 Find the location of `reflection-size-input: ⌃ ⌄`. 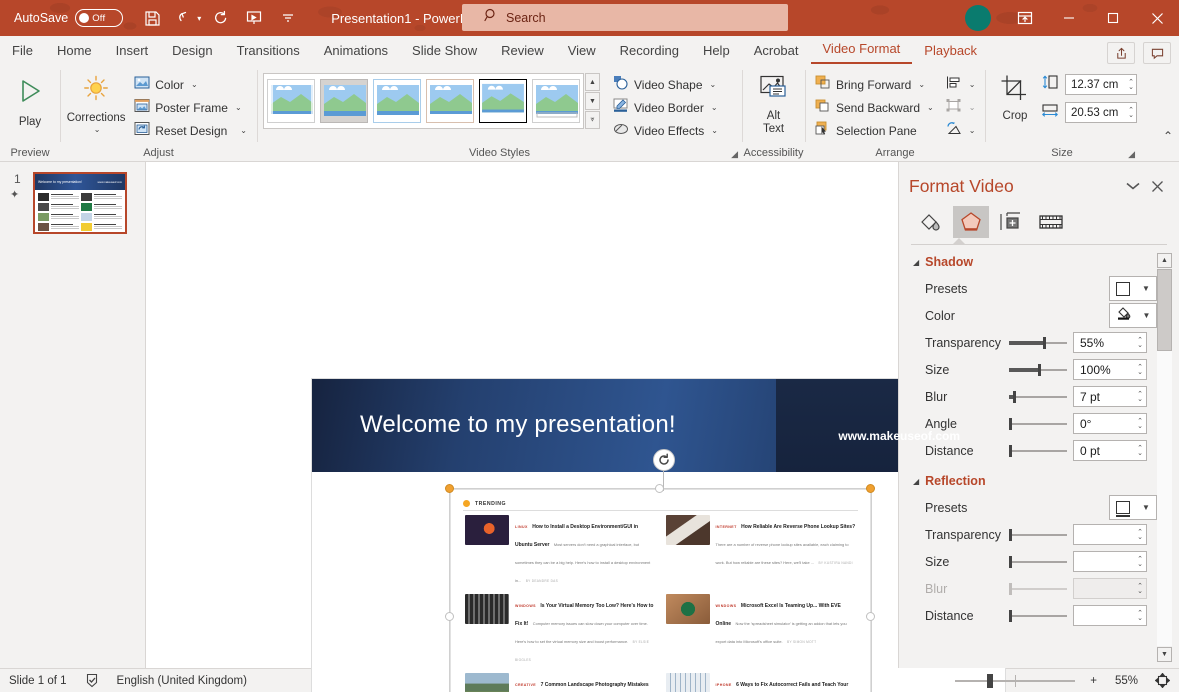

reflection-size-input: ⌃ ⌄ is located at coordinates (1110, 561).